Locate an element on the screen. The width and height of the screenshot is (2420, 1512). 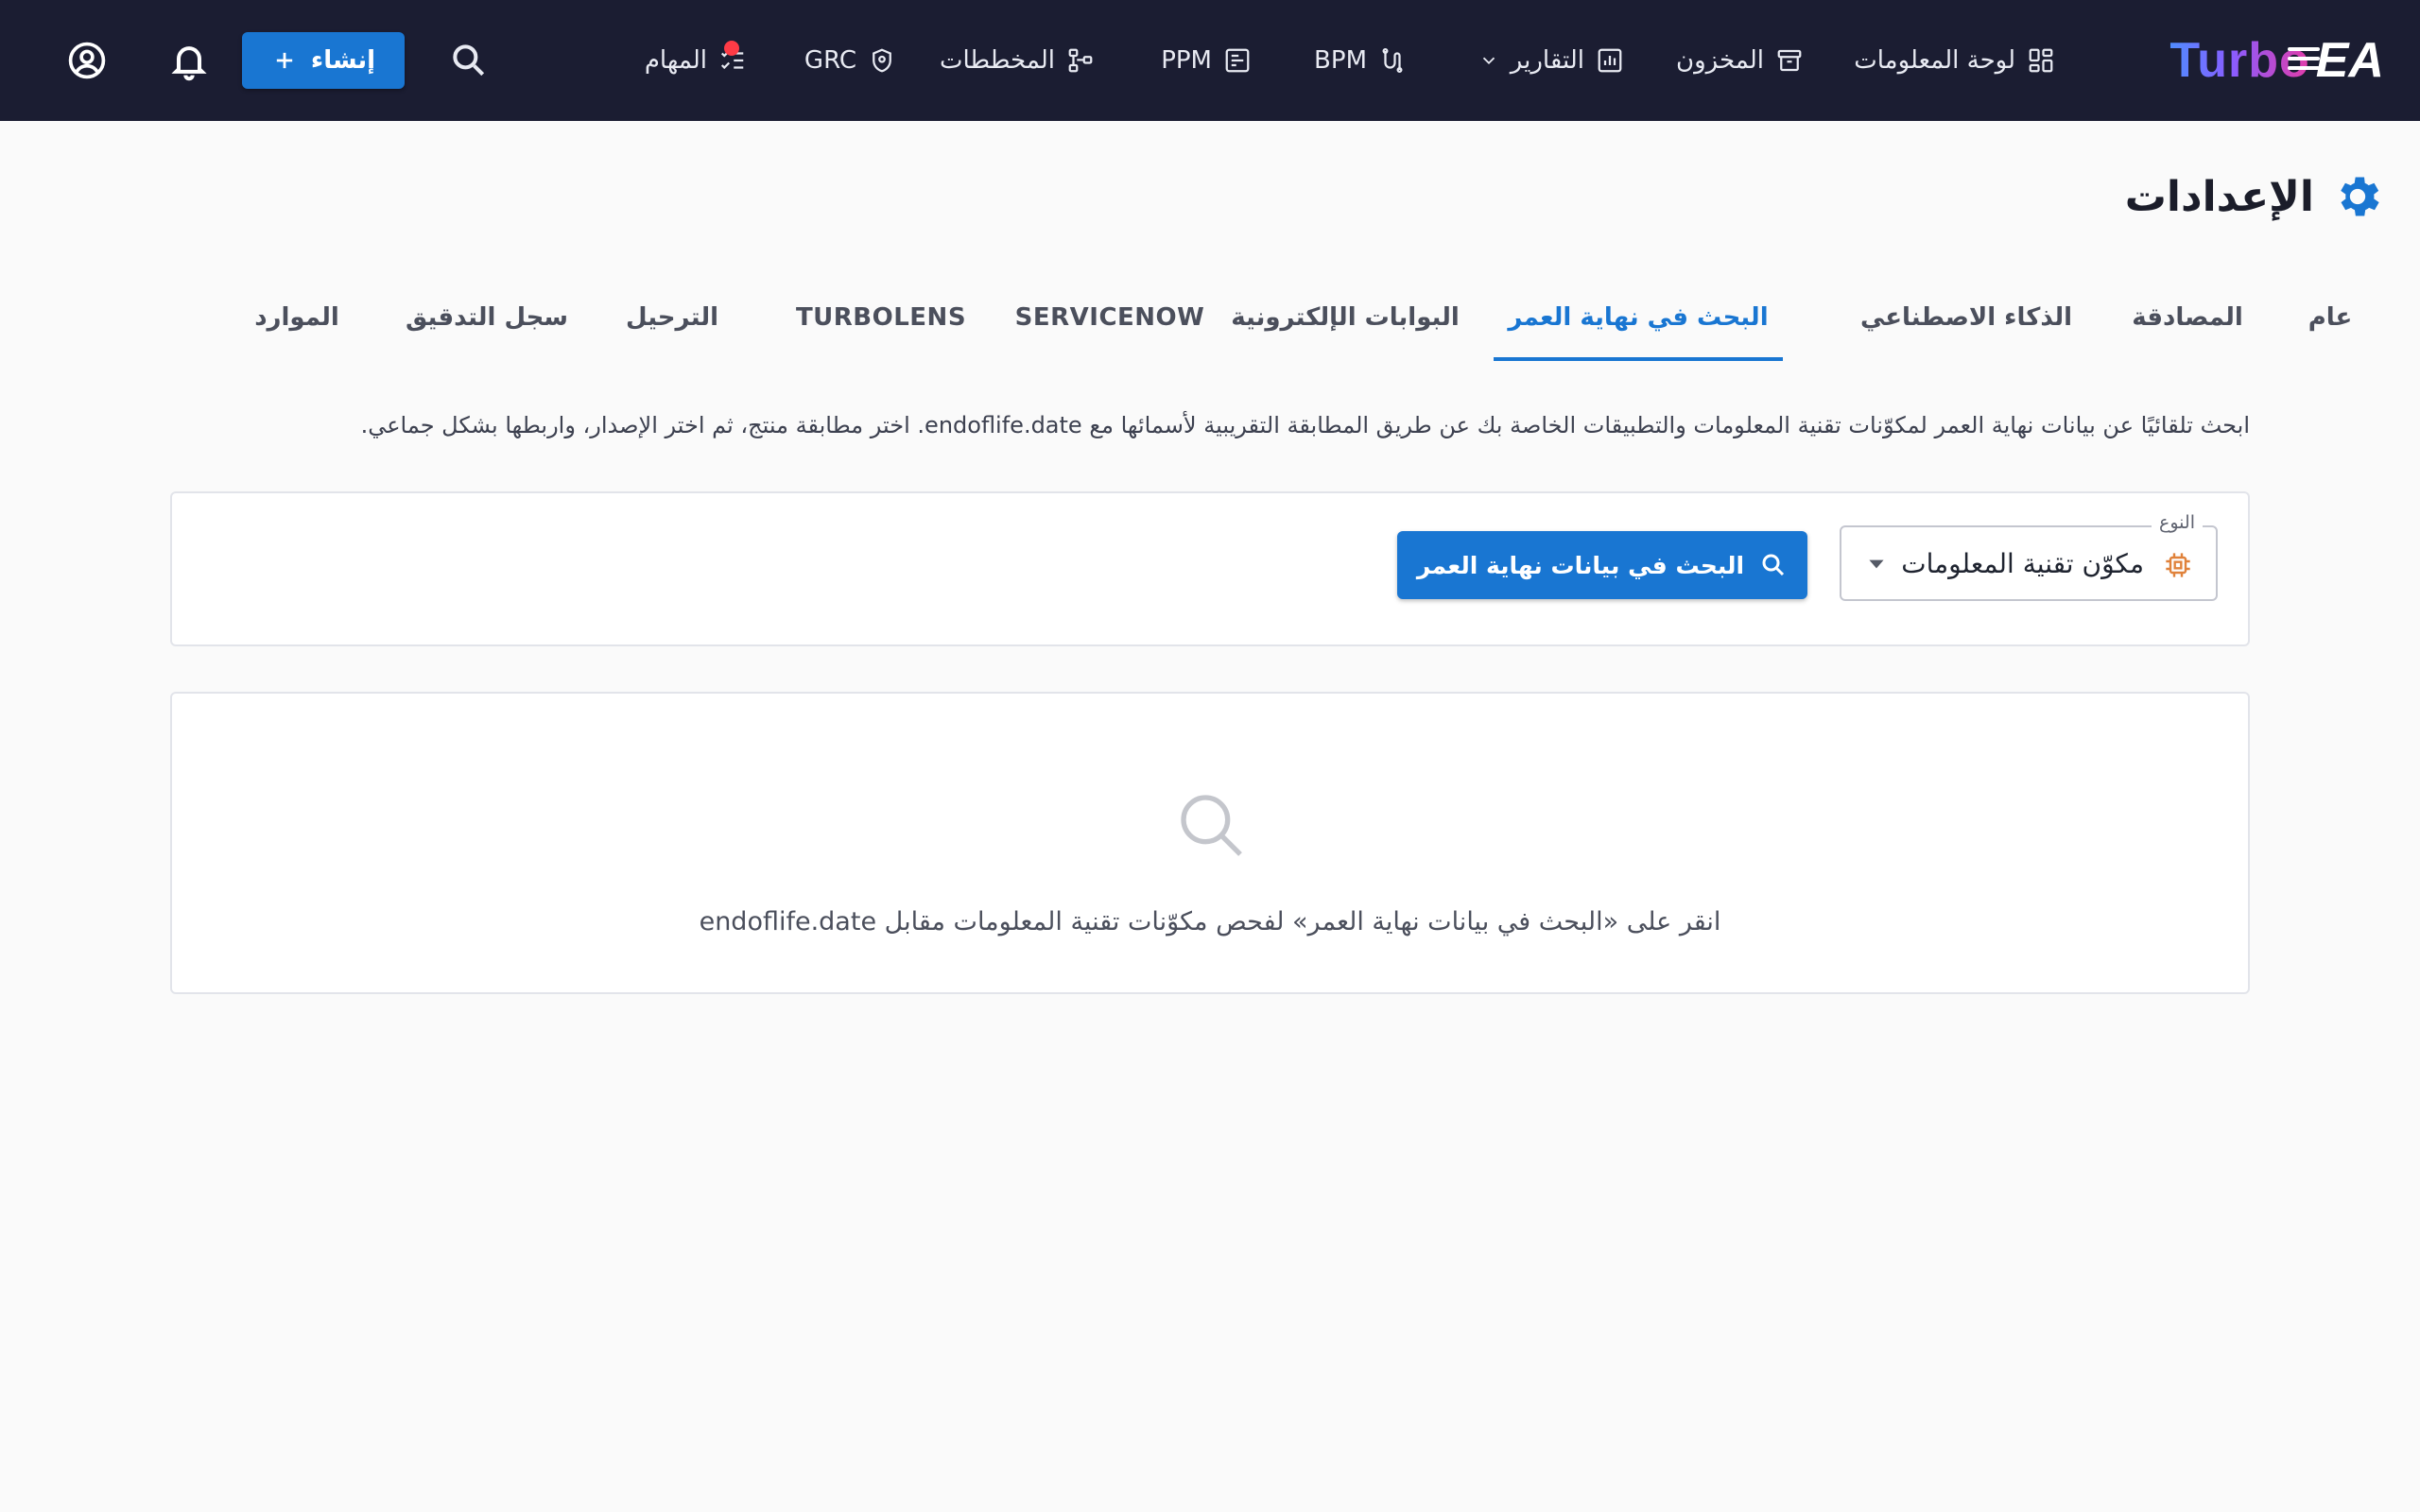
archive-icon is located at coordinates (1789, 60).